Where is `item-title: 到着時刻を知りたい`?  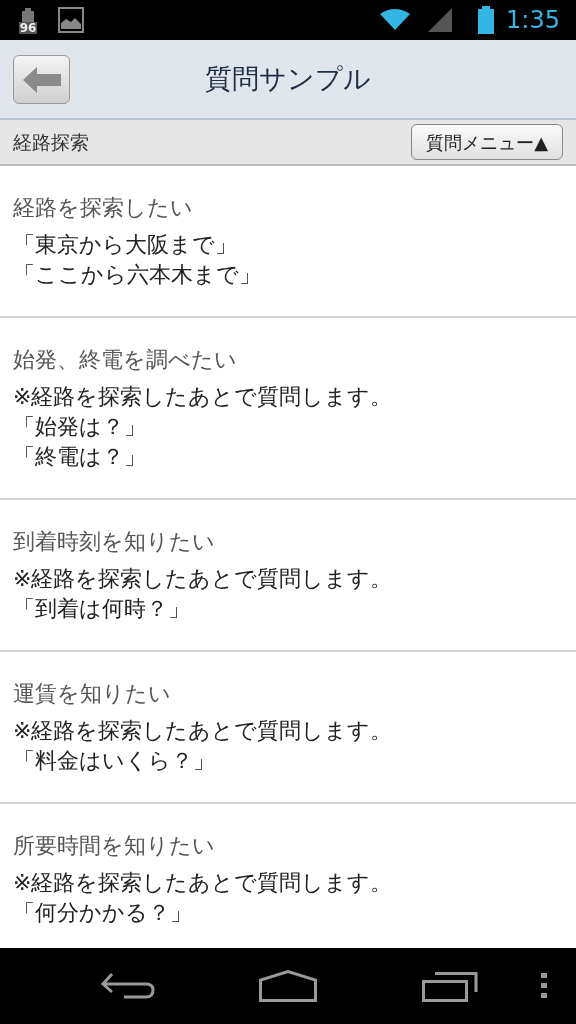 item-title: 到着時刻を知りたい is located at coordinates (114, 542).